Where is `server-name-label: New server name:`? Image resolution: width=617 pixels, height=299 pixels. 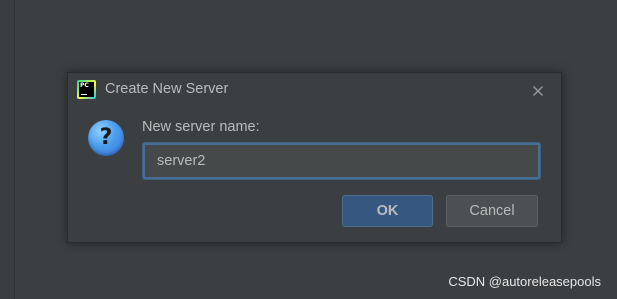
server-name-label: New server name: is located at coordinates (201, 127).